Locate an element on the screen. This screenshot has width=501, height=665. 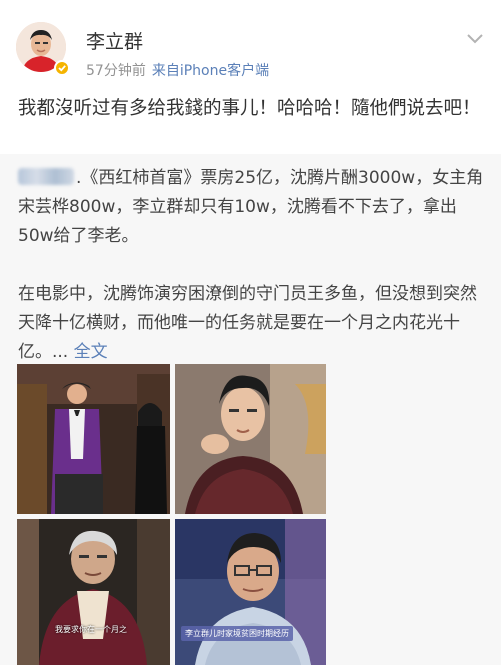
post-header: 李立群 57分钟前 来自iPhone客户端 is located at coordinates (250, 46).